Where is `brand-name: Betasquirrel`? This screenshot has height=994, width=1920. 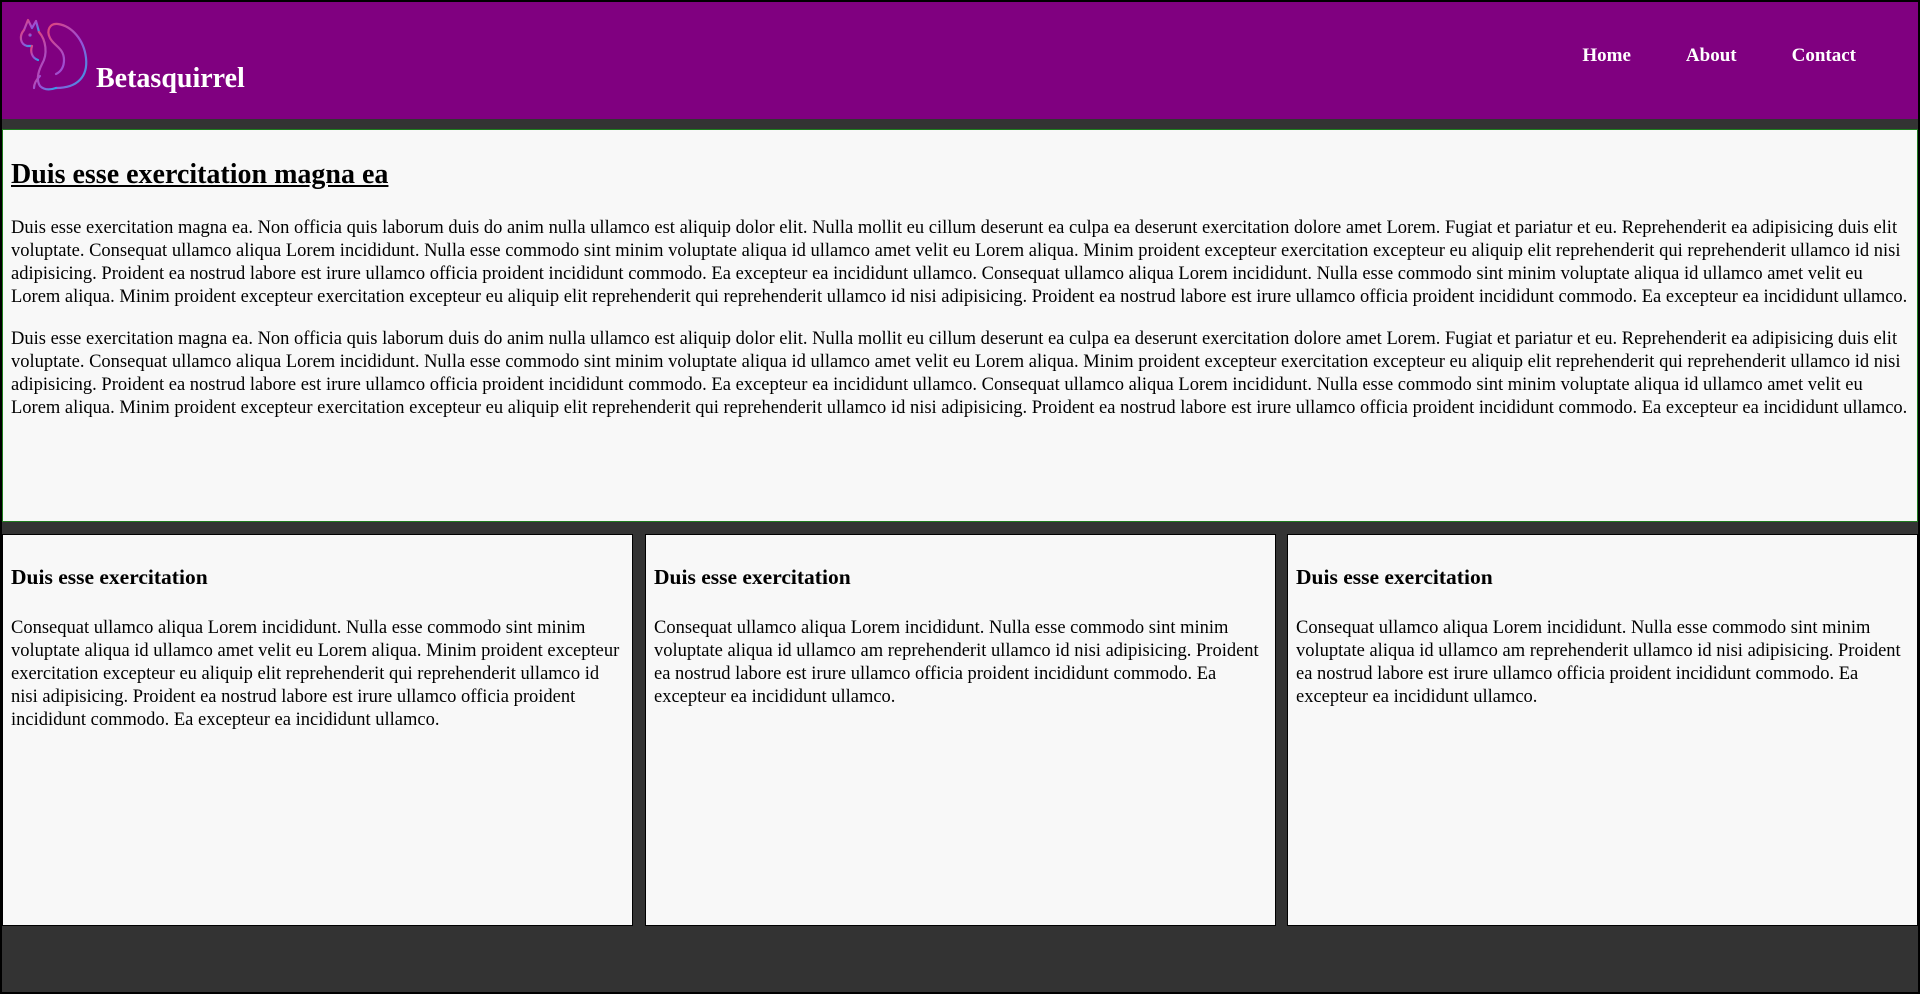 brand-name: Betasquirrel is located at coordinates (170, 79).